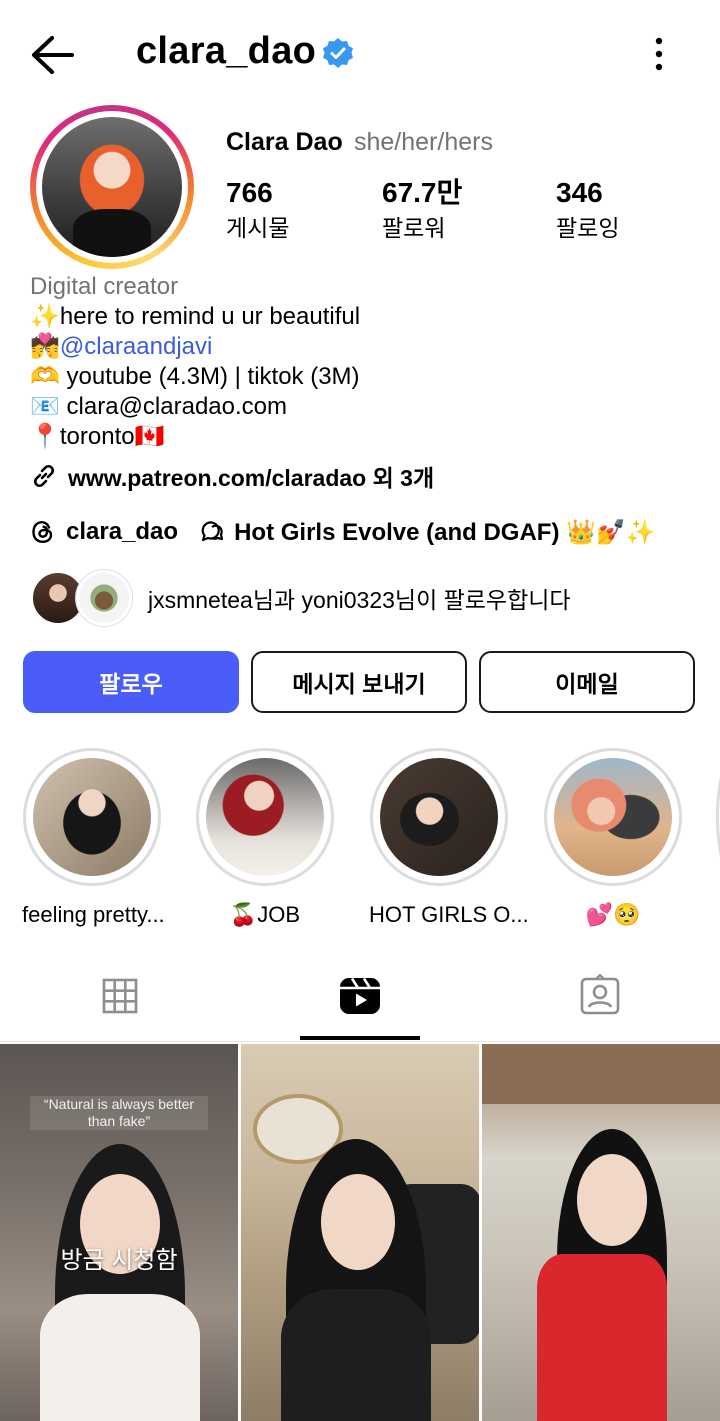 The width and height of the screenshot is (720, 1421). I want to click on threads-icon, so click(43, 532).